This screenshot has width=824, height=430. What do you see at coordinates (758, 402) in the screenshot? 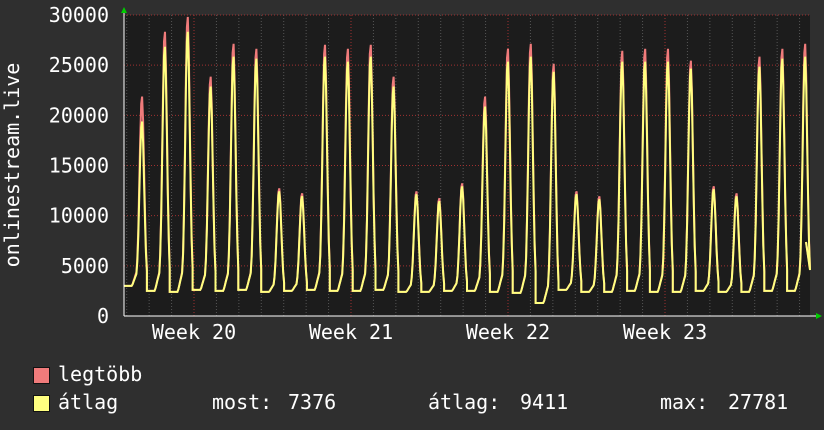
I see `stat-max-value: 27781` at bounding box center [758, 402].